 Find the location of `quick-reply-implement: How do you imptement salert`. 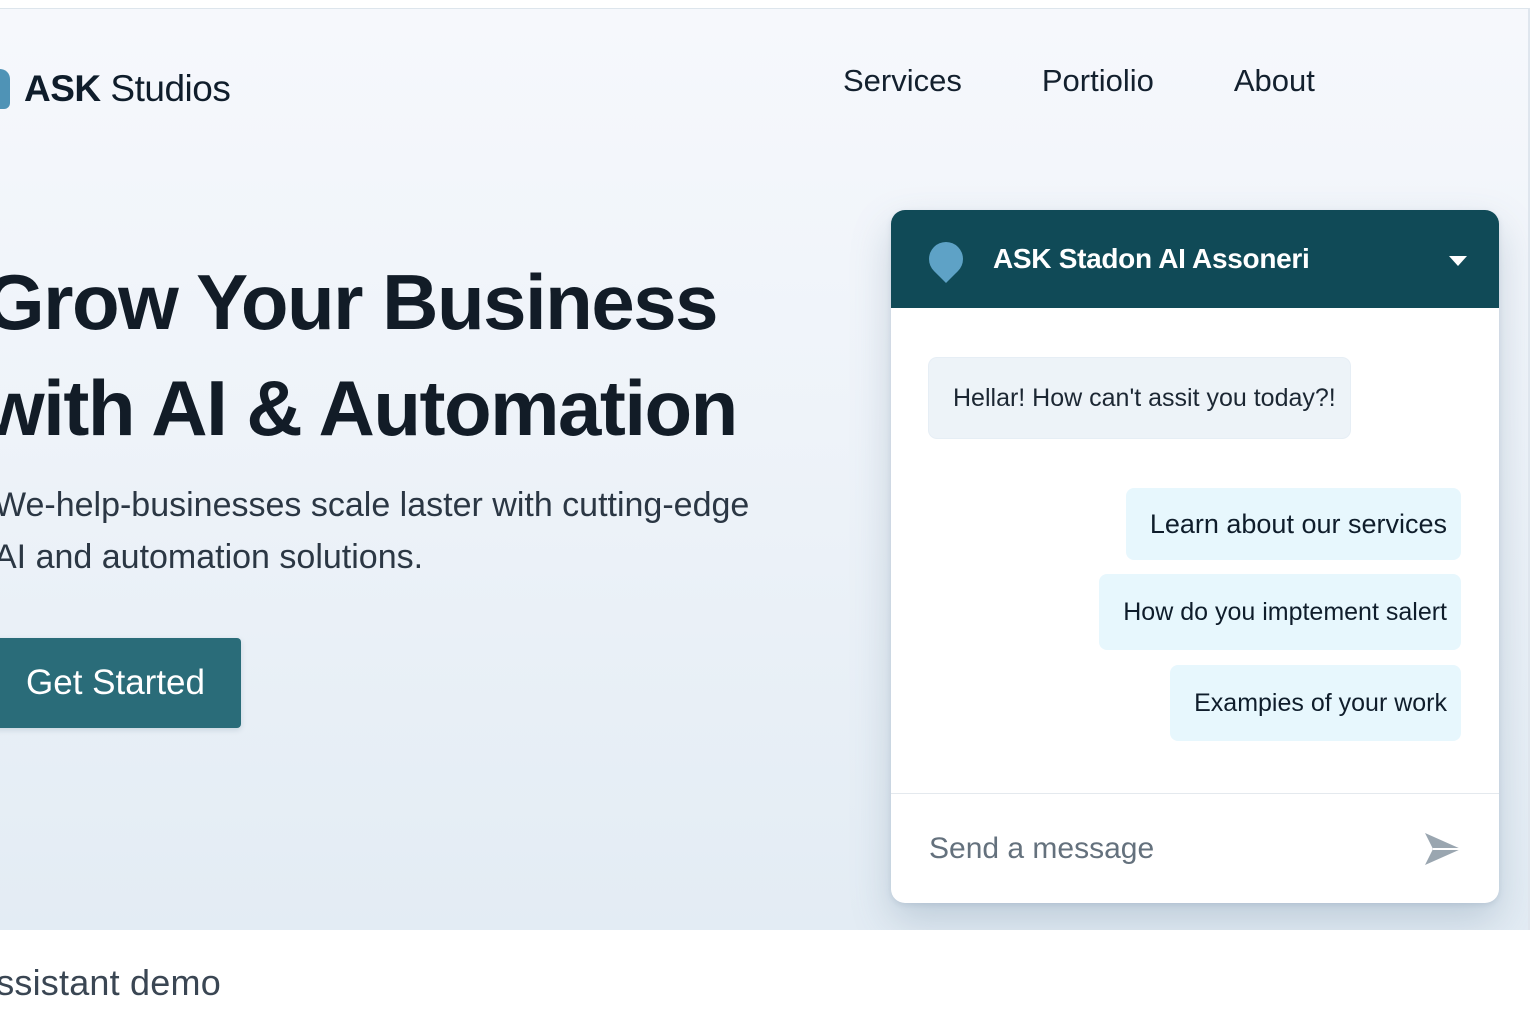

quick-reply-implement: How do you imptement salert is located at coordinates (1280, 612).